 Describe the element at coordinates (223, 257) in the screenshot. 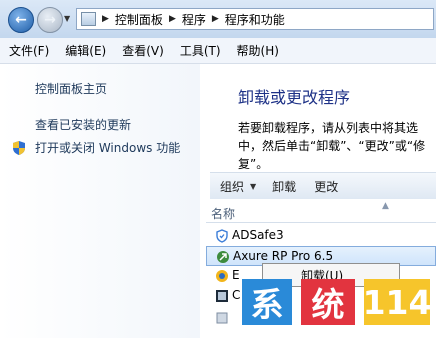

I see `axure-app-icon` at that location.